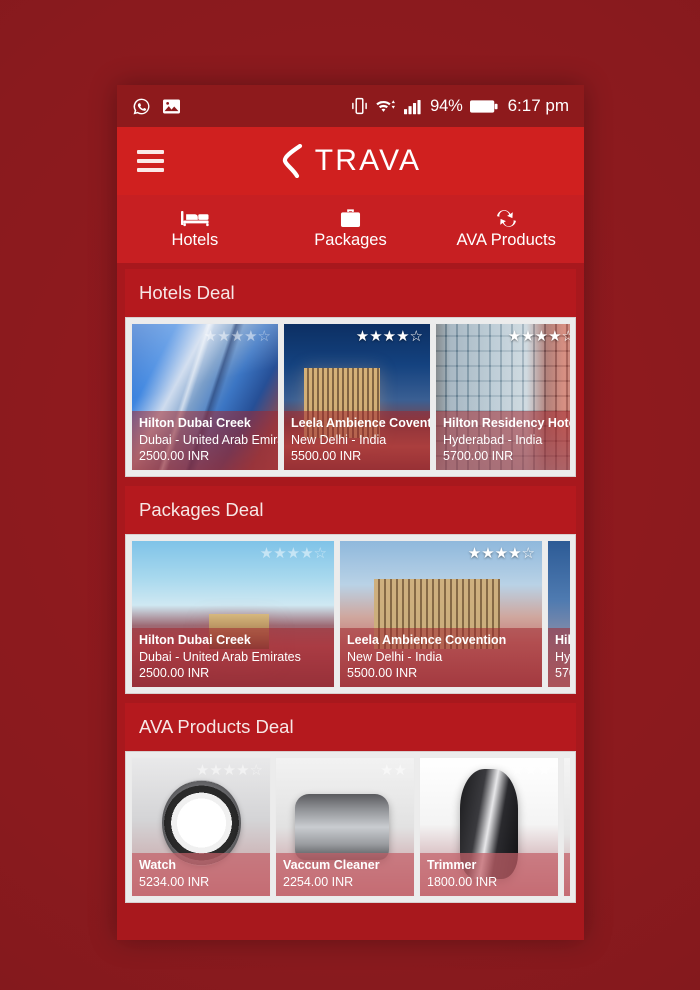 The width and height of the screenshot is (700, 990). Describe the element at coordinates (493, 439) in the screenshot. I see `hotel-location: Hyderabad - India` at that location.